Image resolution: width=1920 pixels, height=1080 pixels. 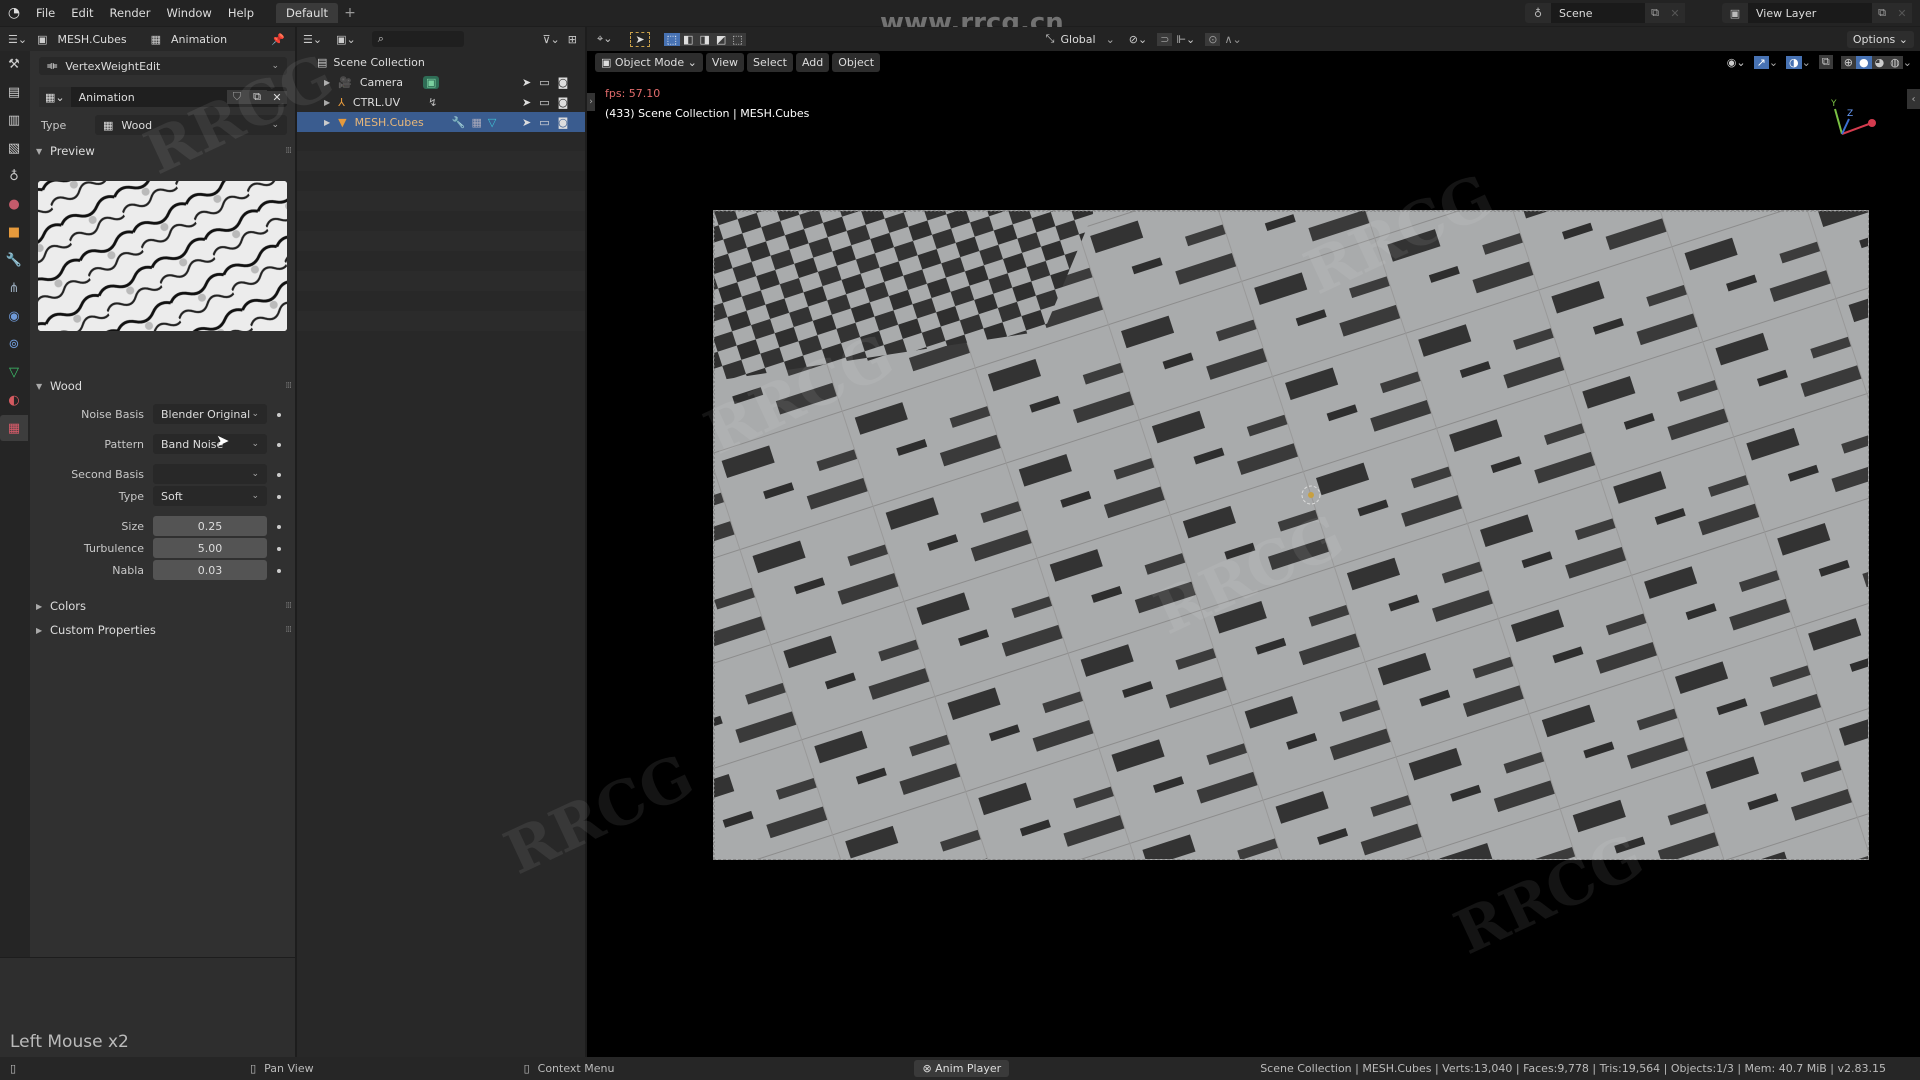 I want to click on select-tool-icon: ➤, so click(x=640, y=39).